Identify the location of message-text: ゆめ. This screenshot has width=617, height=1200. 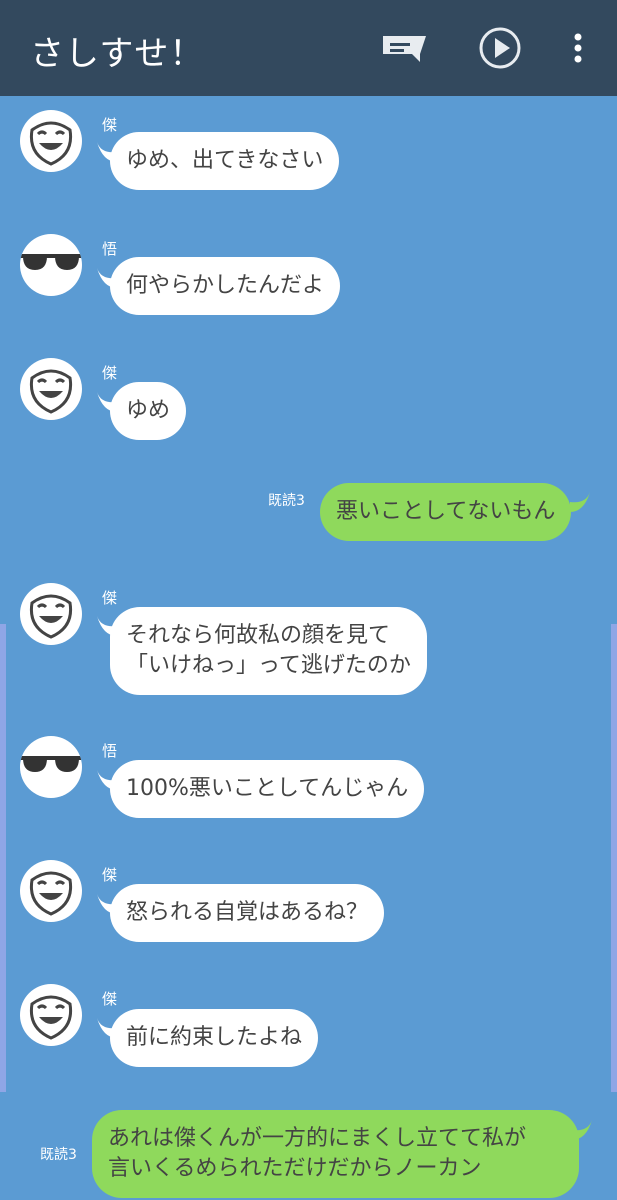
(148, 410).